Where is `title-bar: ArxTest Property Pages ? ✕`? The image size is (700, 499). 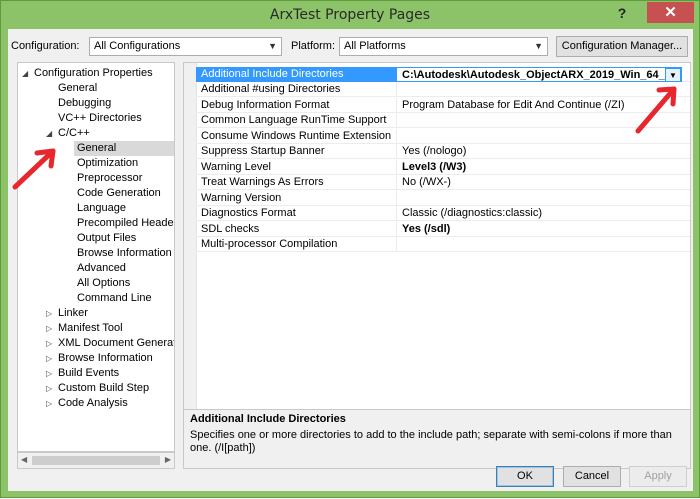 title-bar: ArxTest Property Pages ? ✕ is located at coordinates (350, 15).